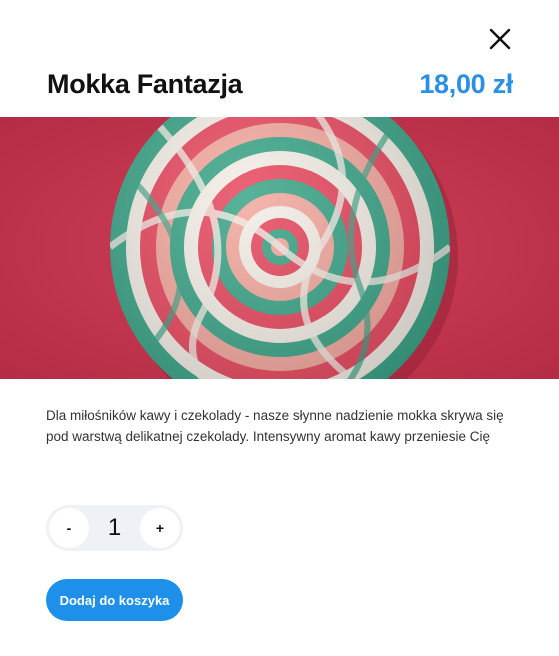 Image resolution: width=559 pixels, height=656 pixels. I want to click on quantity-stepper: - 1 +, so click(114, 528).